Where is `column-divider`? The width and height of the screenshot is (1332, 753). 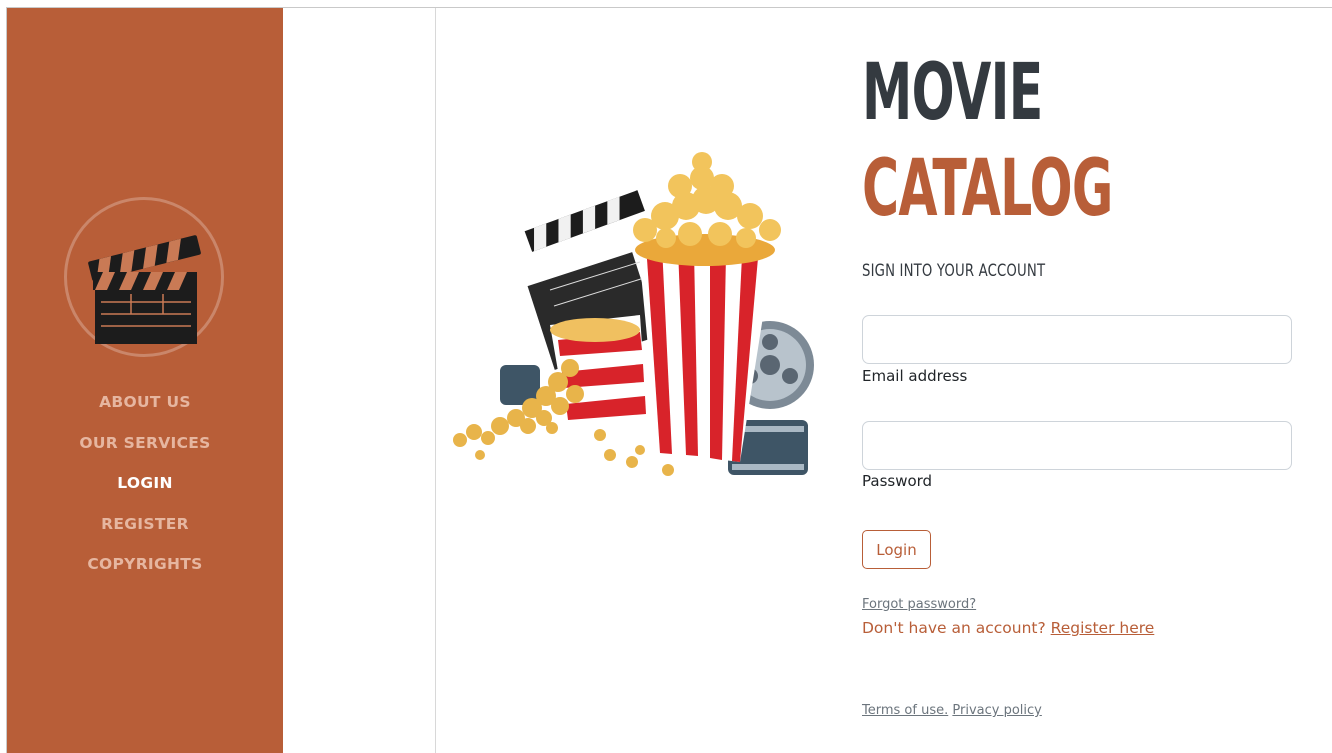
column-divider is located at coordinates (435, 380).